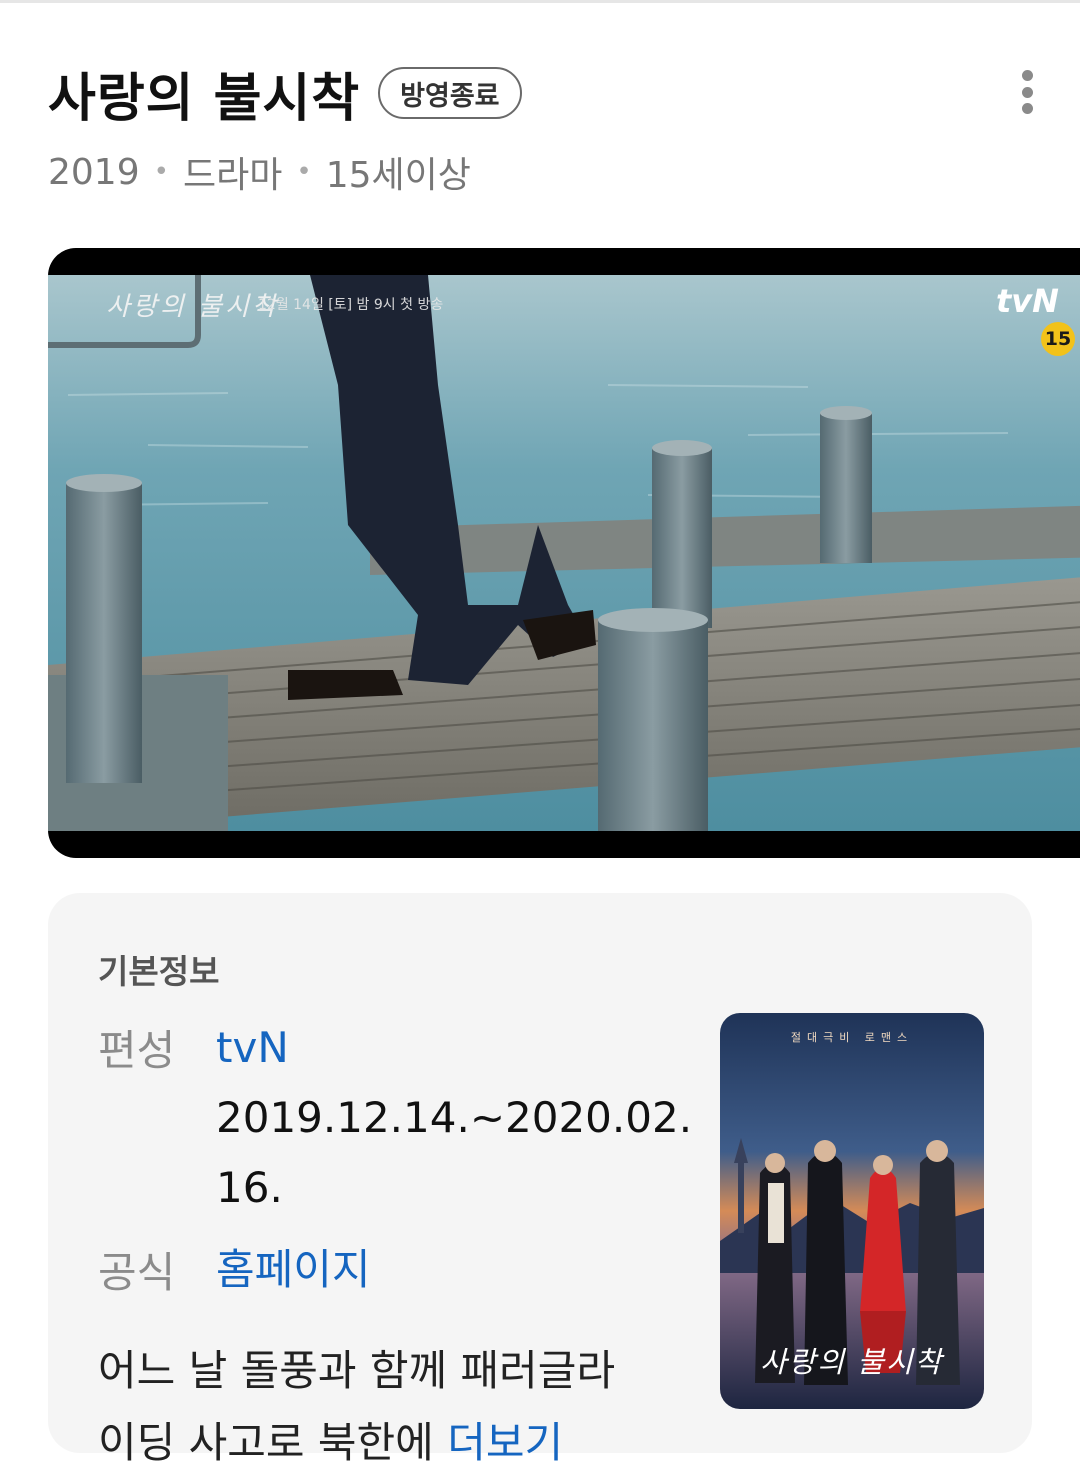  I want to click on section-title: 기본정보, so click(159, 971).